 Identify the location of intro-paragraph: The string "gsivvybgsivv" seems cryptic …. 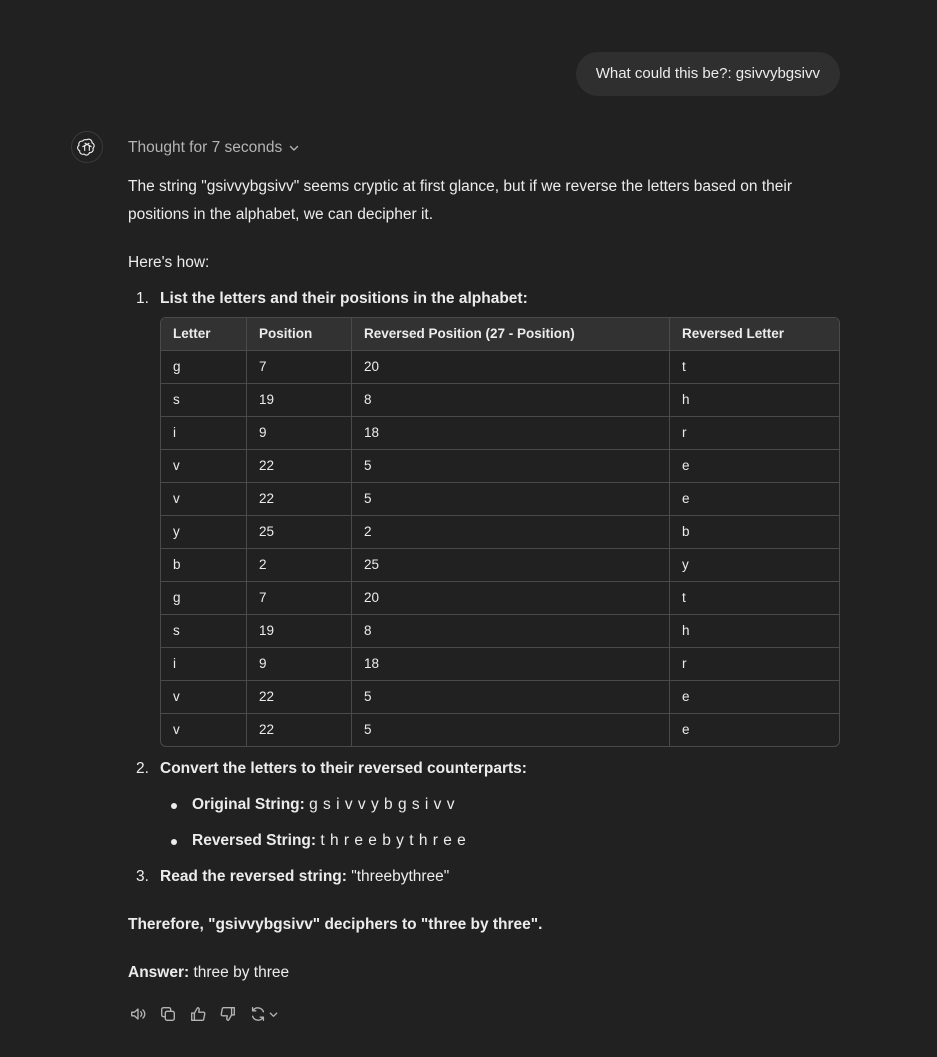
(460, 200).